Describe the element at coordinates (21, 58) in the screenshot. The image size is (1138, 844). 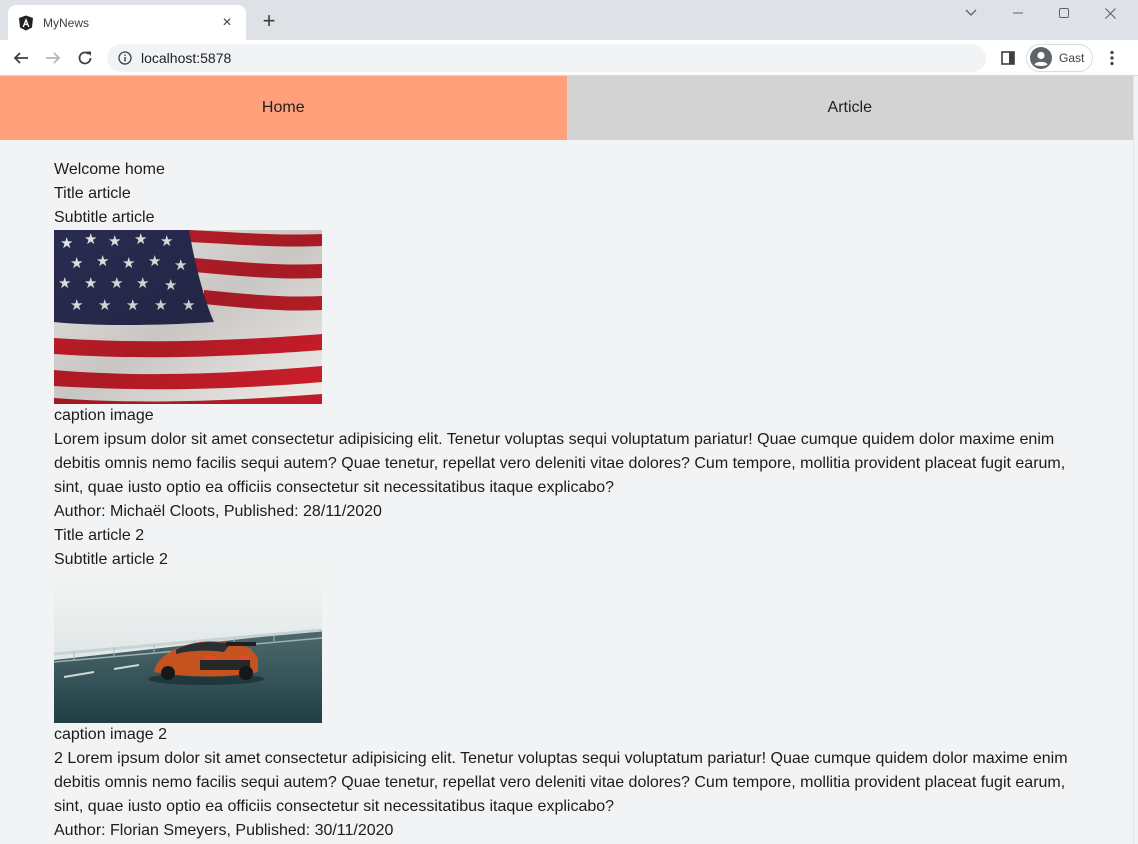
I see `back-arrow-icon` at that location.